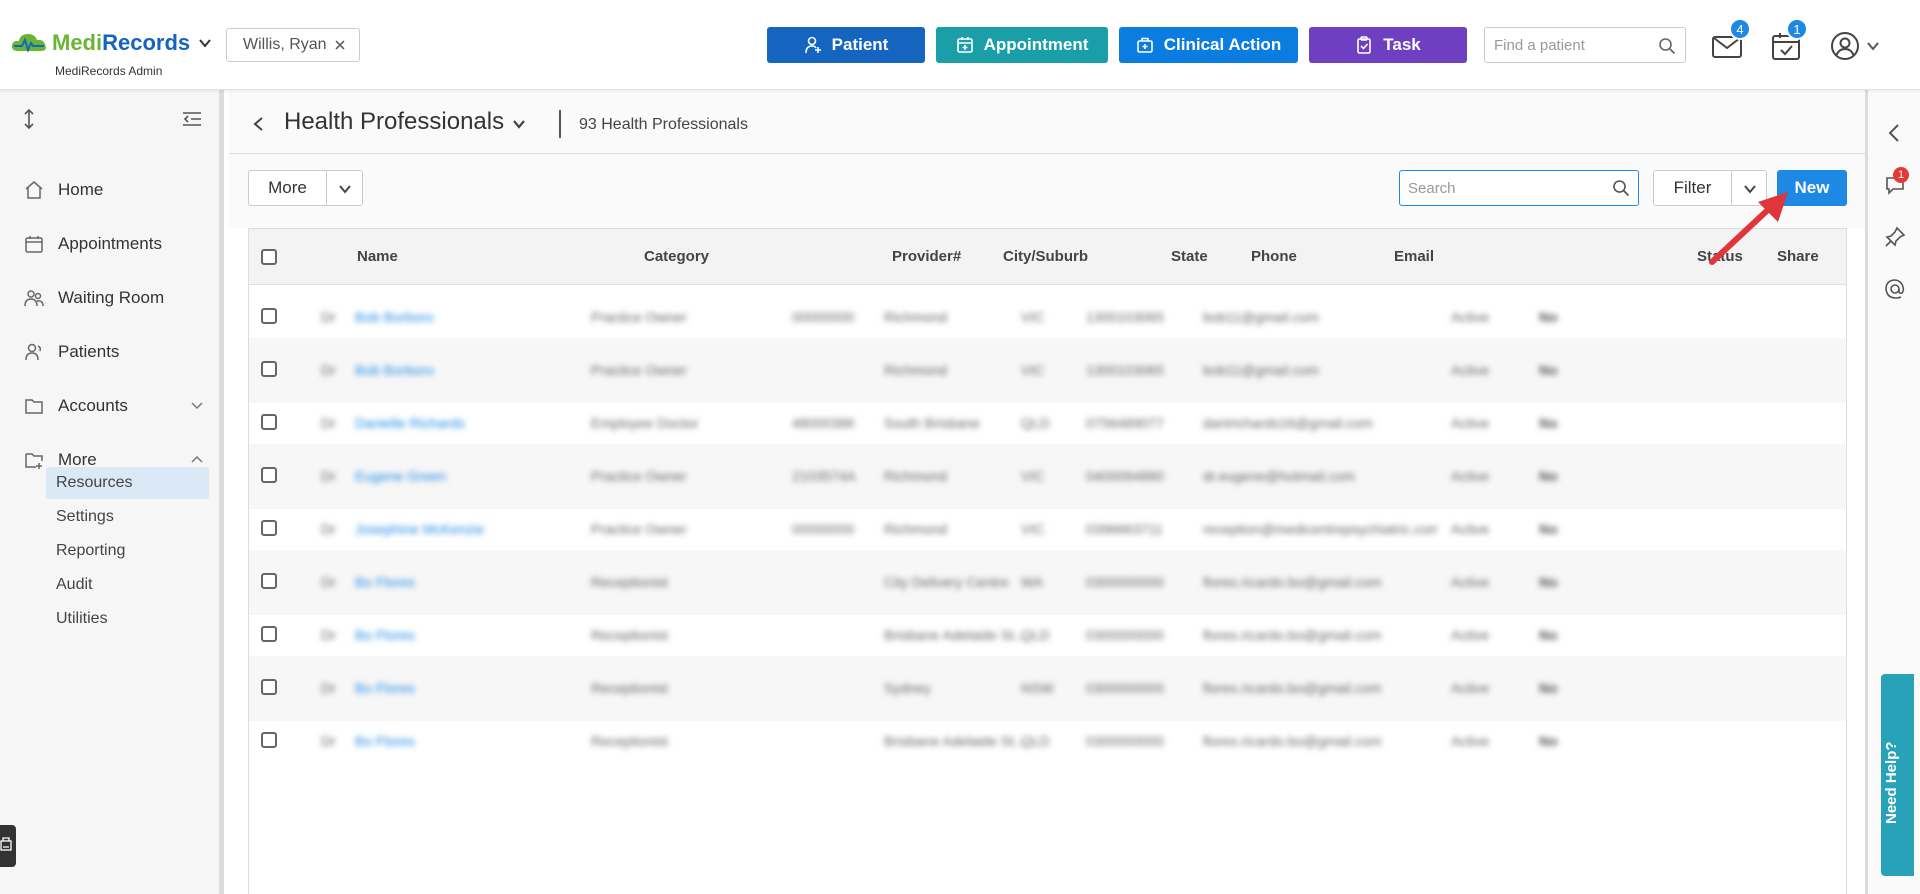 The height and width of the screenshot is (894, 1920). What do you see at coordinates (1208, 45) in the screenshot?
I see `clinical-action-button: Clinical Action` at bounding box center [1208, 45].